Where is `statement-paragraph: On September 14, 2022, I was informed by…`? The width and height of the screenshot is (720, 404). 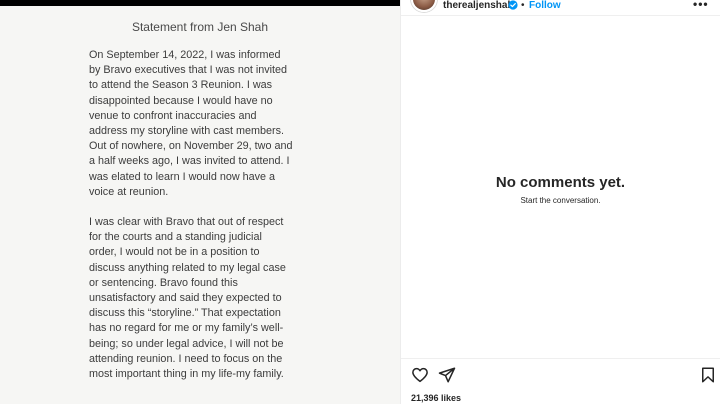 statement-paragraph: On September 14, 2022, I was informed by… is located at coordinates (191, 123).